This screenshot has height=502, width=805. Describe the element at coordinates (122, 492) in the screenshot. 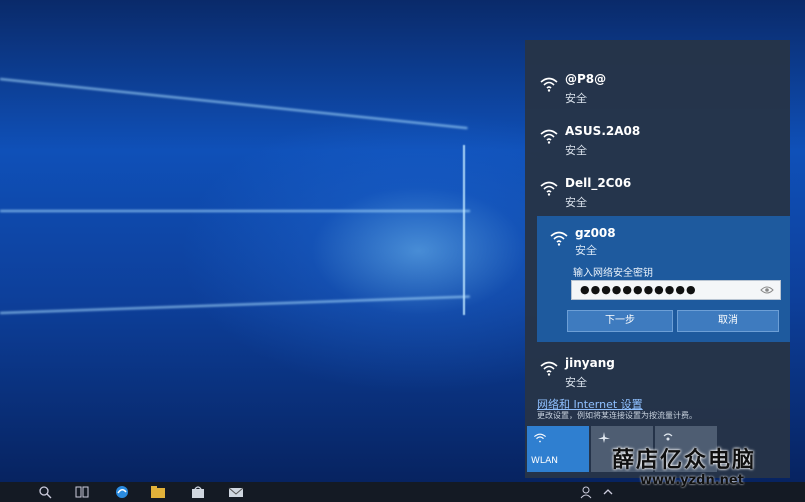

I see `edge-browser-icon` at that location.